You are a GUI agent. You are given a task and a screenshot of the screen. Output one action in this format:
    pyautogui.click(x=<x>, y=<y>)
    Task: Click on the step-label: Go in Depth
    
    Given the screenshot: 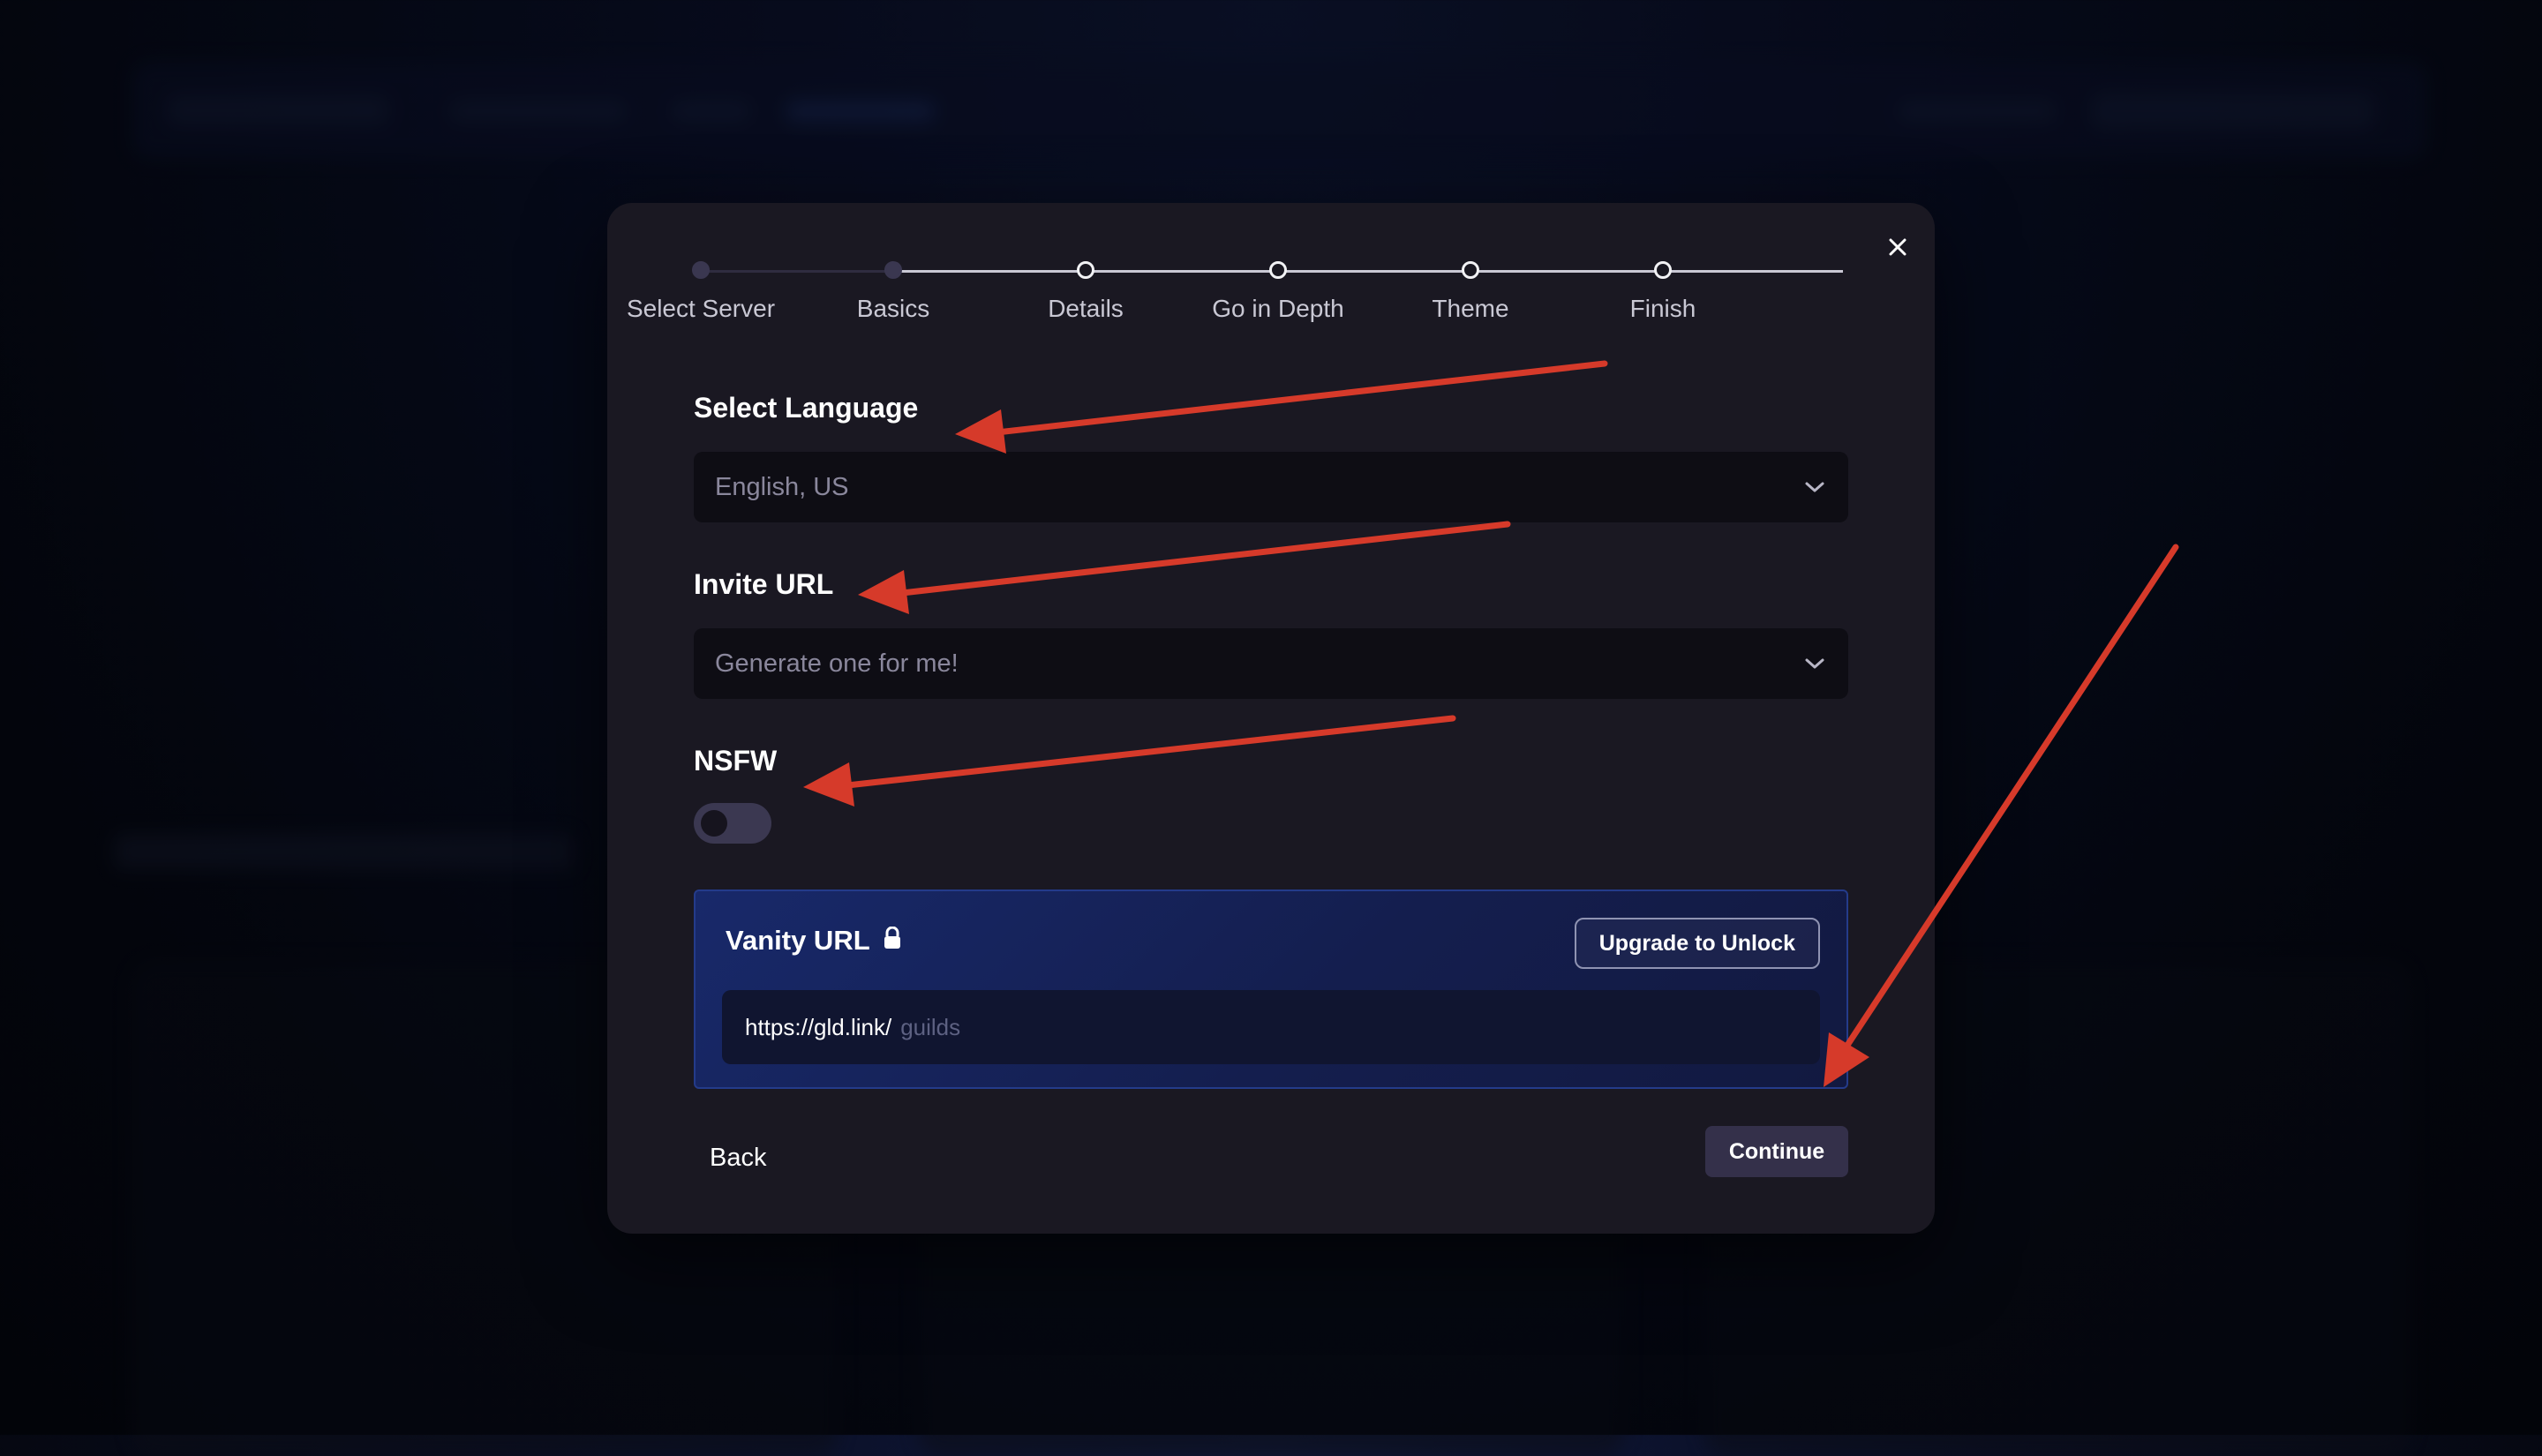 What is the action you would take?
    pyautogui.click(x=1278, y=308)
    